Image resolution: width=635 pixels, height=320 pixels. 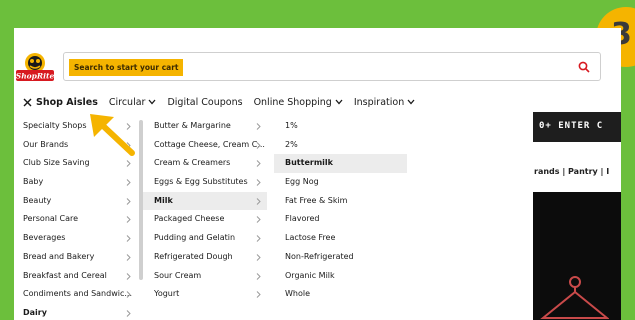 I want to click on dairy-item: Refrigerated Dough, so click(x=205, y=257).